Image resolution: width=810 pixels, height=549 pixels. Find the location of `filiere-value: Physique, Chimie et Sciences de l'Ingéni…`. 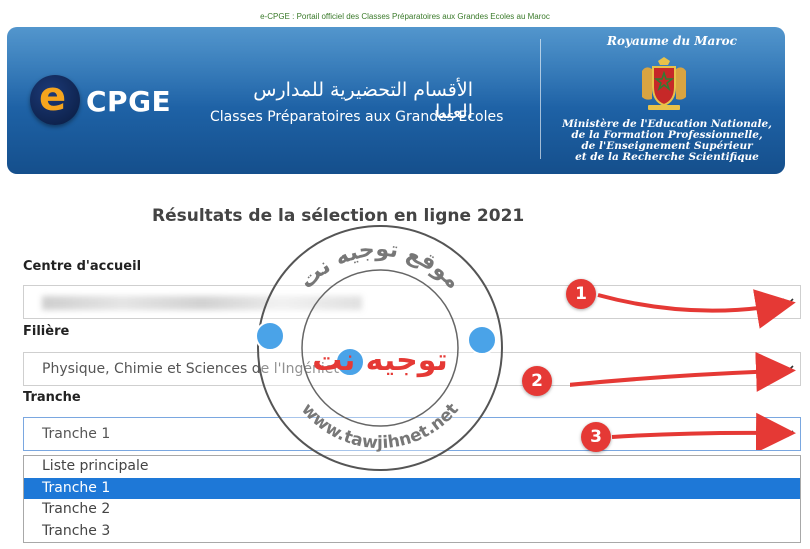

filiere-value: Physique, Chimie et Sciences de l'Ingéni… is located at coordinates (195, 369).